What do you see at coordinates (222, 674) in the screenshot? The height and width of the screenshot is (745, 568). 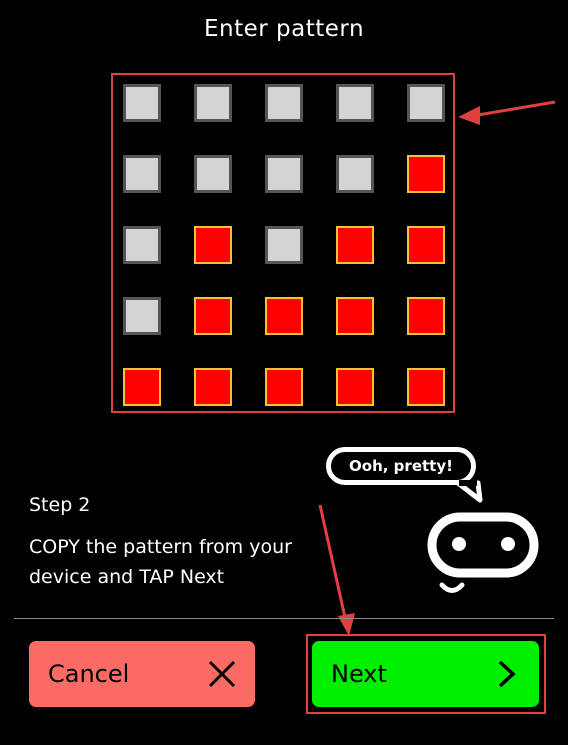 I see `close-icon` at bounding box center [222, 674].